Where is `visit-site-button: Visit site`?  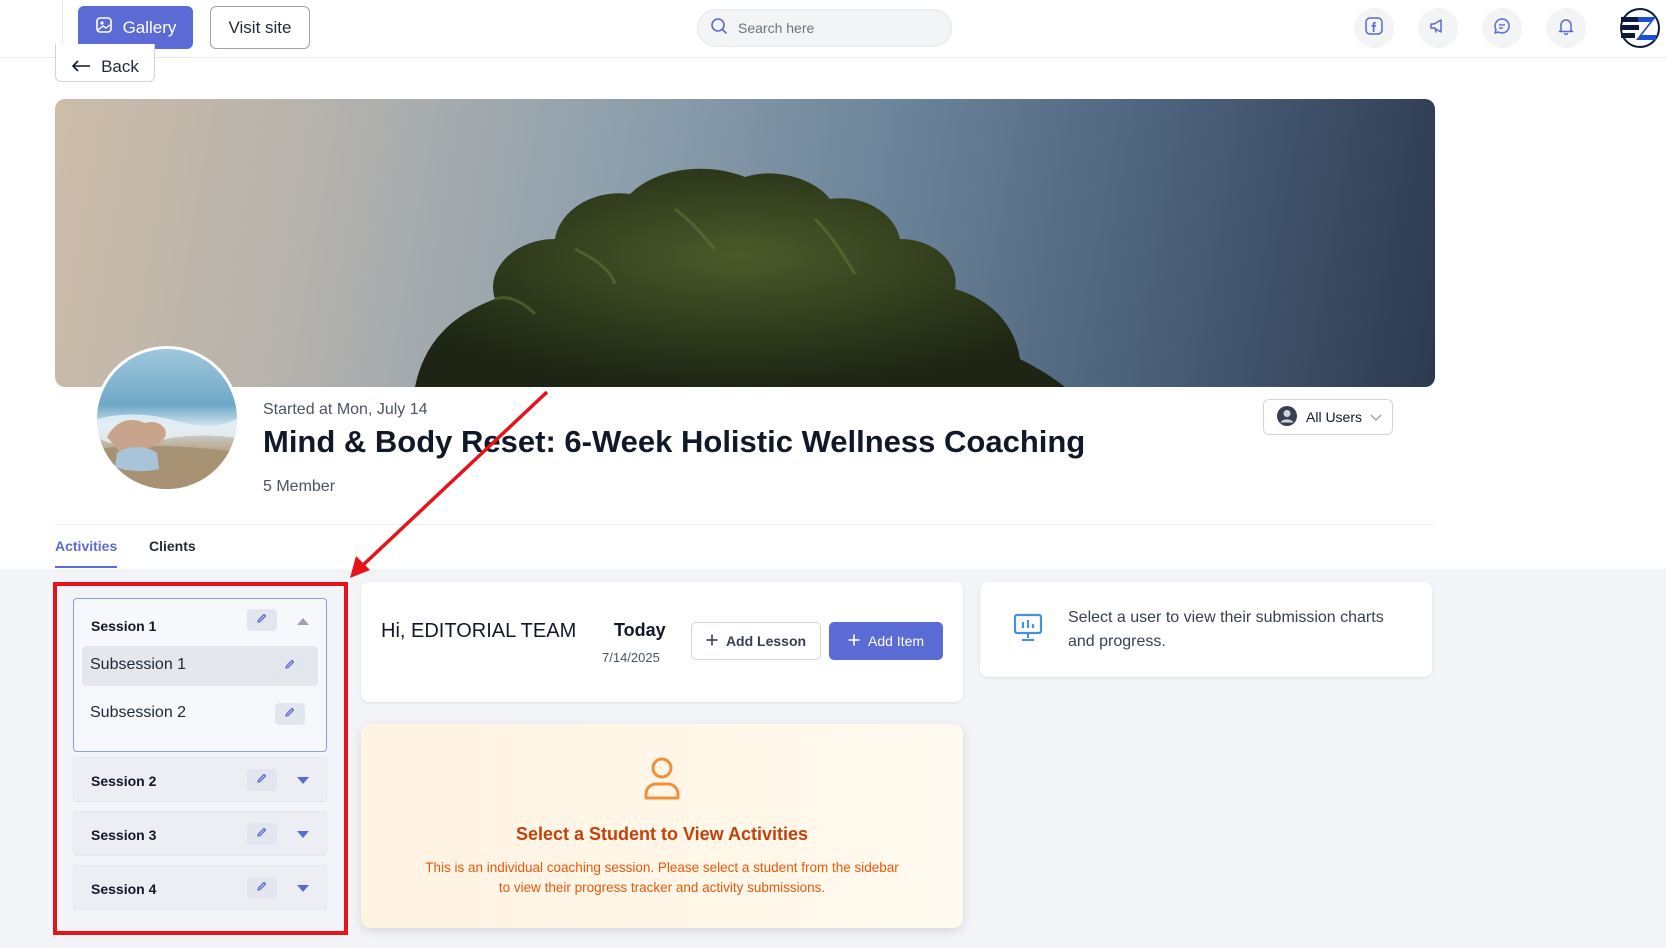
visit-site-button: Visit site is located at coordinates (260, 27).